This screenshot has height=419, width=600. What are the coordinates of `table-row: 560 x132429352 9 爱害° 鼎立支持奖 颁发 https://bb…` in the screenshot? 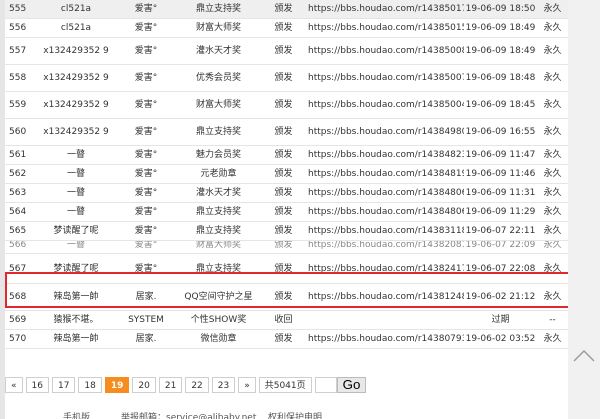 It's located at (286, 132).